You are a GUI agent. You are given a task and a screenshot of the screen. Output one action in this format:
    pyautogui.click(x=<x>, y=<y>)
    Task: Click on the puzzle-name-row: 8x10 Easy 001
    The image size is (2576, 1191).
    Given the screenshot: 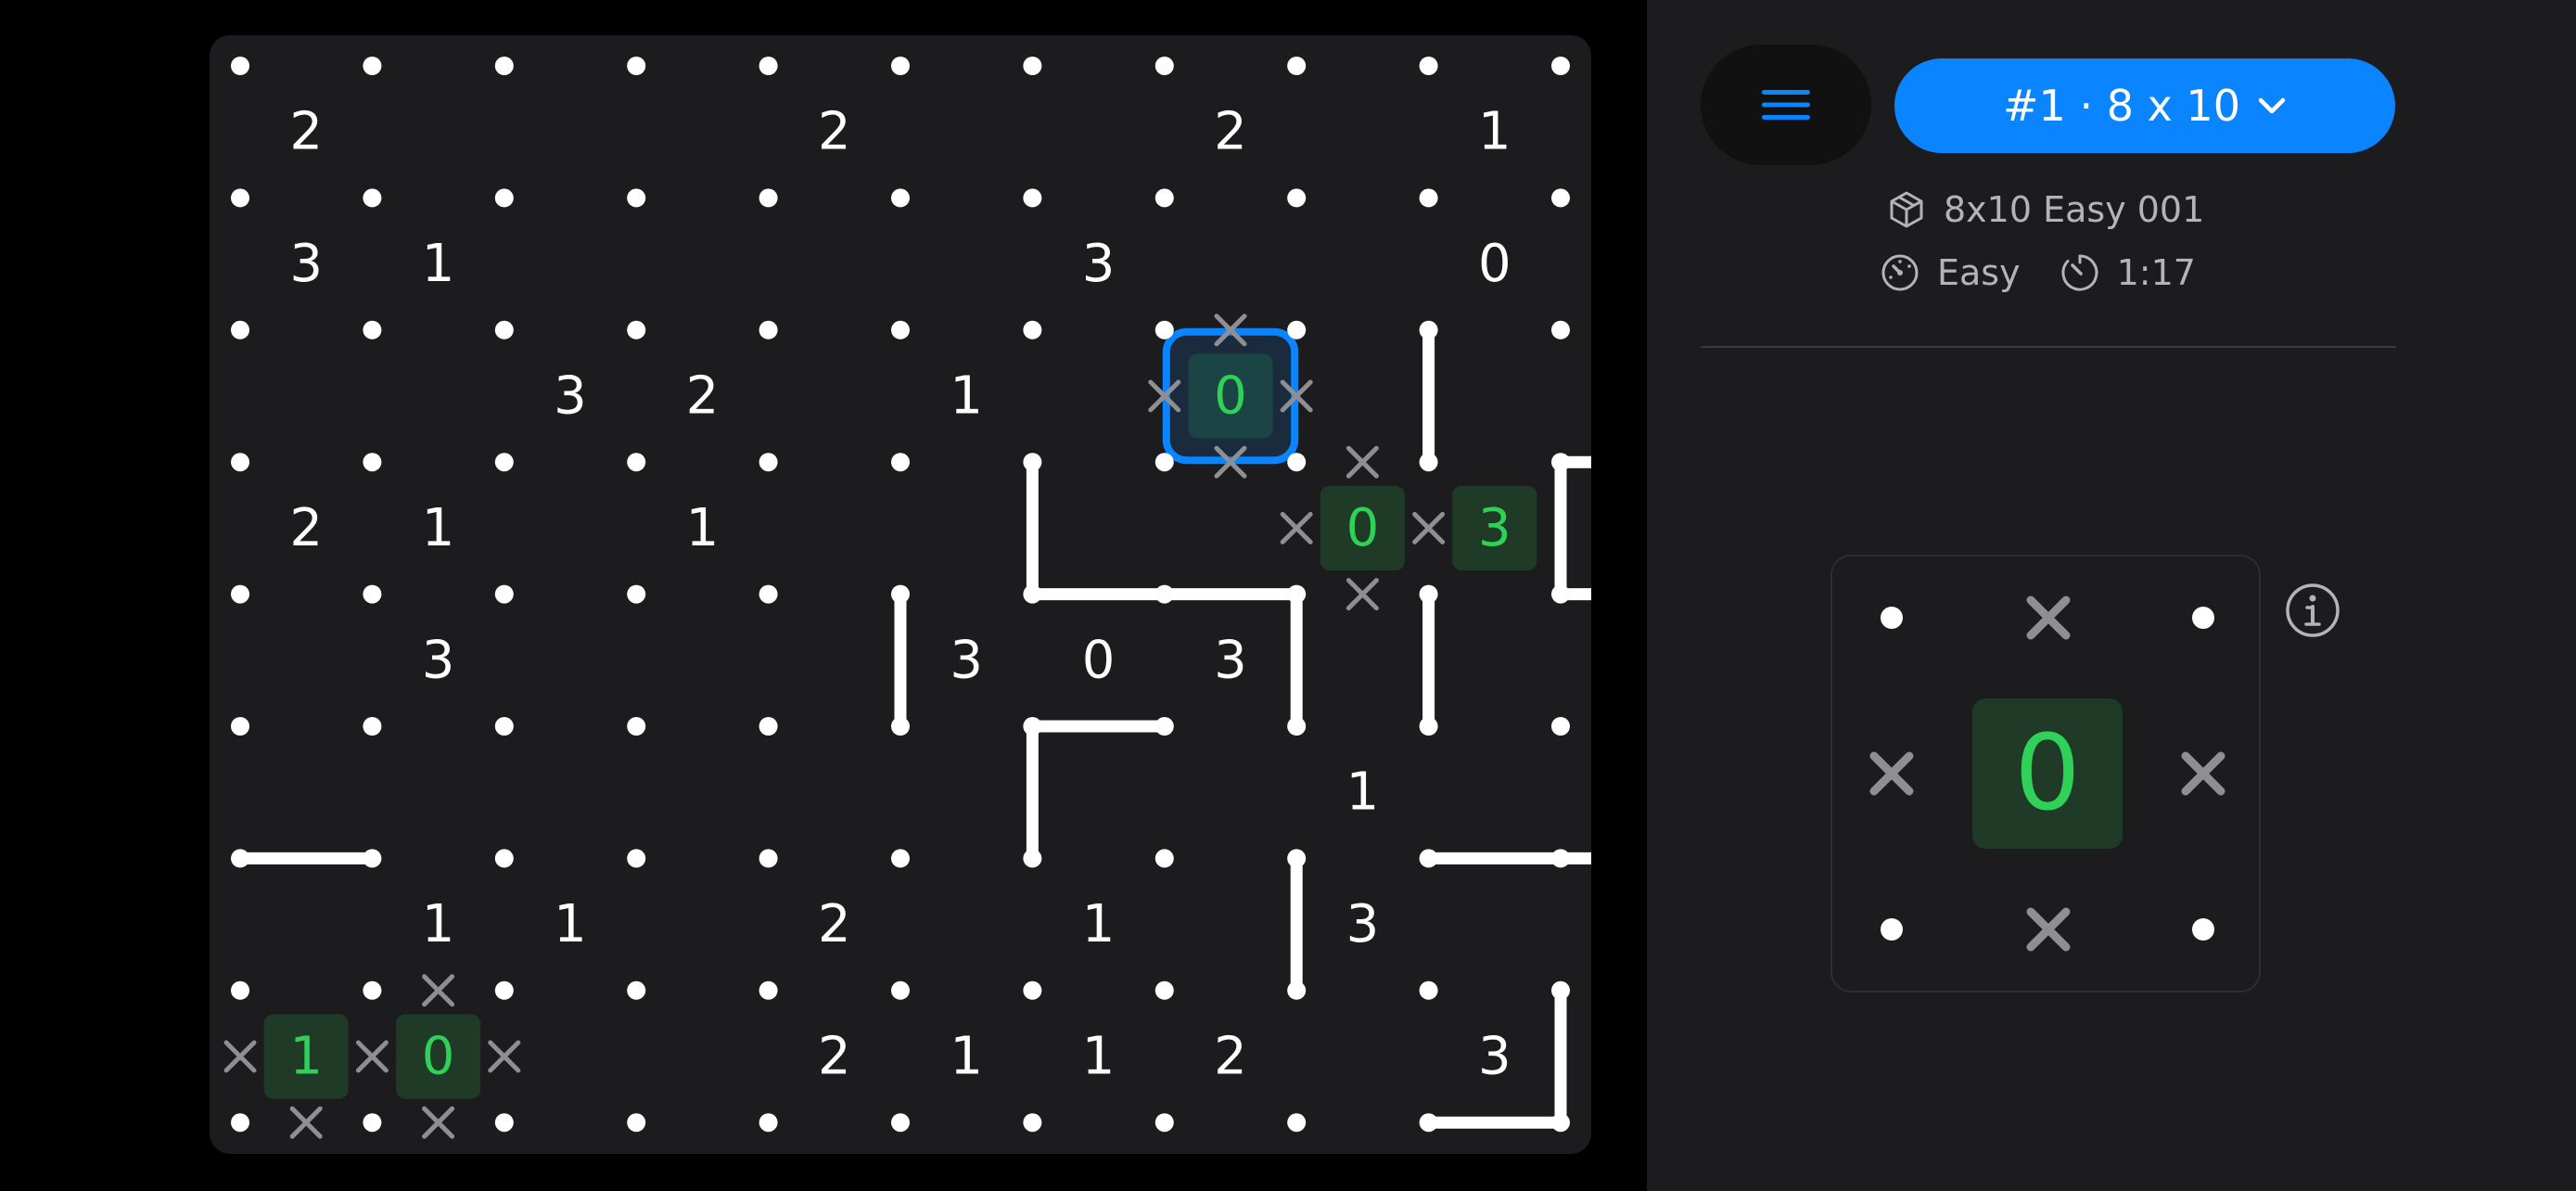 What is the action you would take?
    pyautogui.click(x=2045, y=209)
    